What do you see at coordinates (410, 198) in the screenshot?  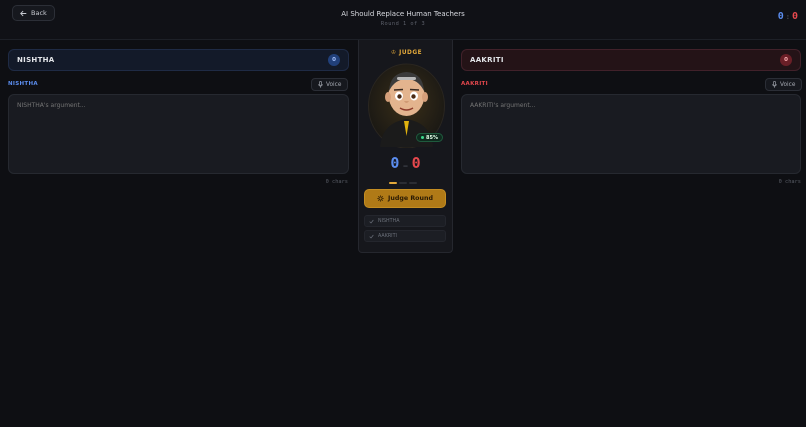 I see `judge-round-label: Judge Round` at bounding box center [410, 198].